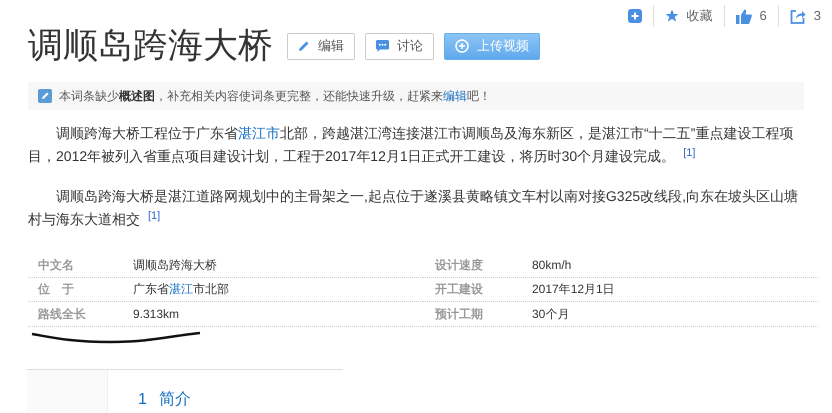 Image resolution: width=832 pixels, height=413 pixels. What do you see at coordinates (414, 208) in the screenshot?
I see `paragraph: 调顺岛跨海大桥是湛江道路网规划中的主骨架之一,起点位于遂溪县黄略镇文车村以南对接G325改线段,向东在坡头区山塘村与海东大道相交 $^{[1]}$` at bounding box center [414, 208].